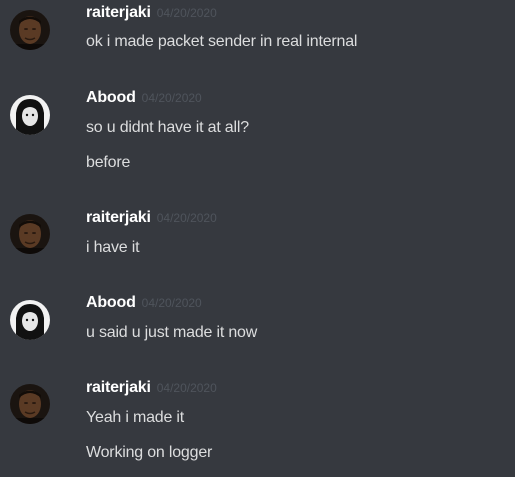  Describe the element at coordinates (135, 417) in the screenshot. I see `message-text: Yeah i made it` at that location.